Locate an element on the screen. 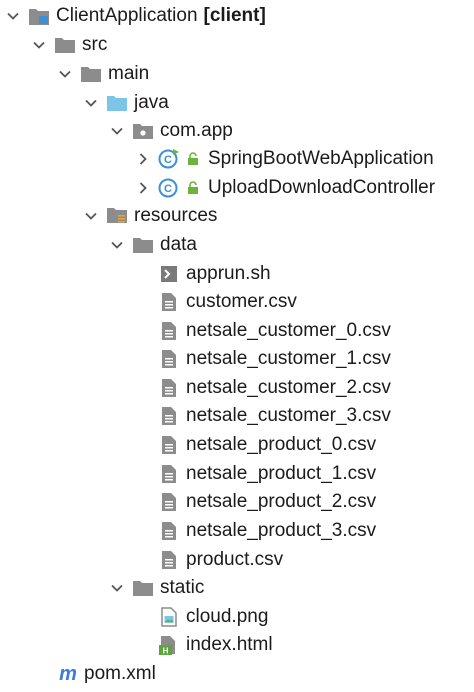 This screenshot has width=474, height=692. file-name: netsale_product_1.csv is located at coordinates (281, 473).